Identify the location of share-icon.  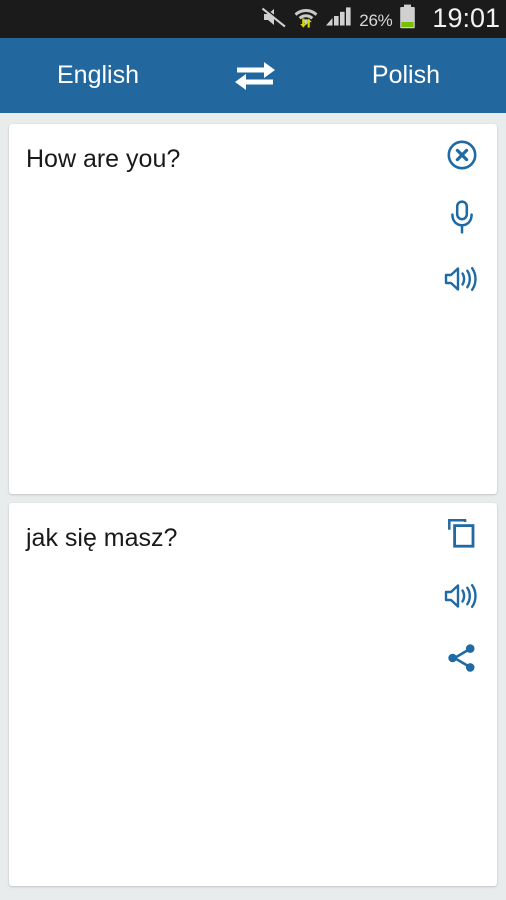
(462, 658).